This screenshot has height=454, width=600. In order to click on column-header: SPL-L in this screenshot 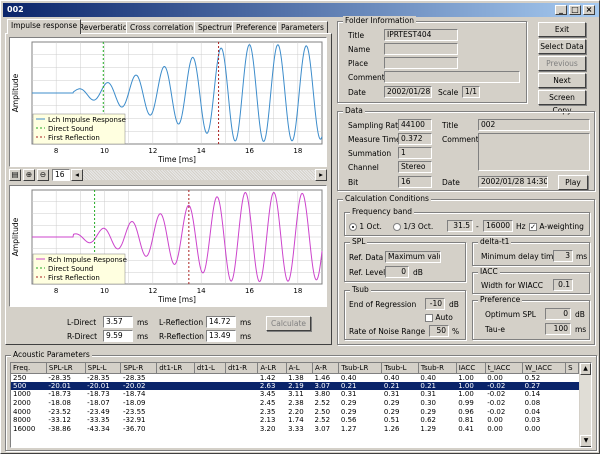, I will do `click(103, 368)`.